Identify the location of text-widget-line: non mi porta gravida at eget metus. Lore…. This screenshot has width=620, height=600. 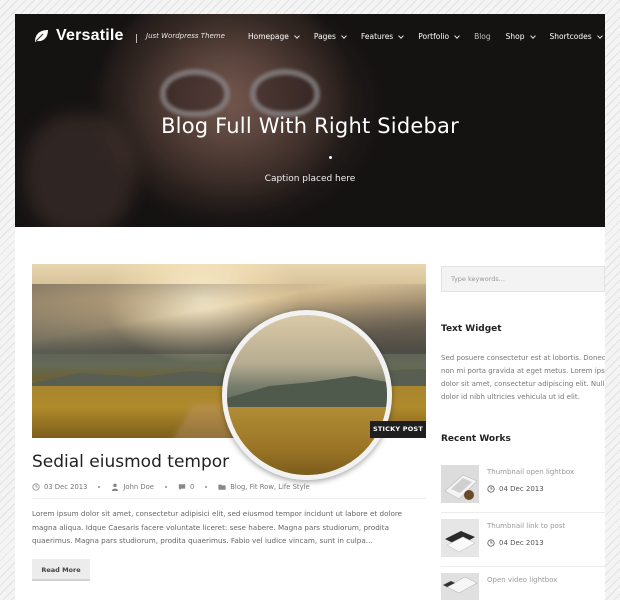
(523, 371).